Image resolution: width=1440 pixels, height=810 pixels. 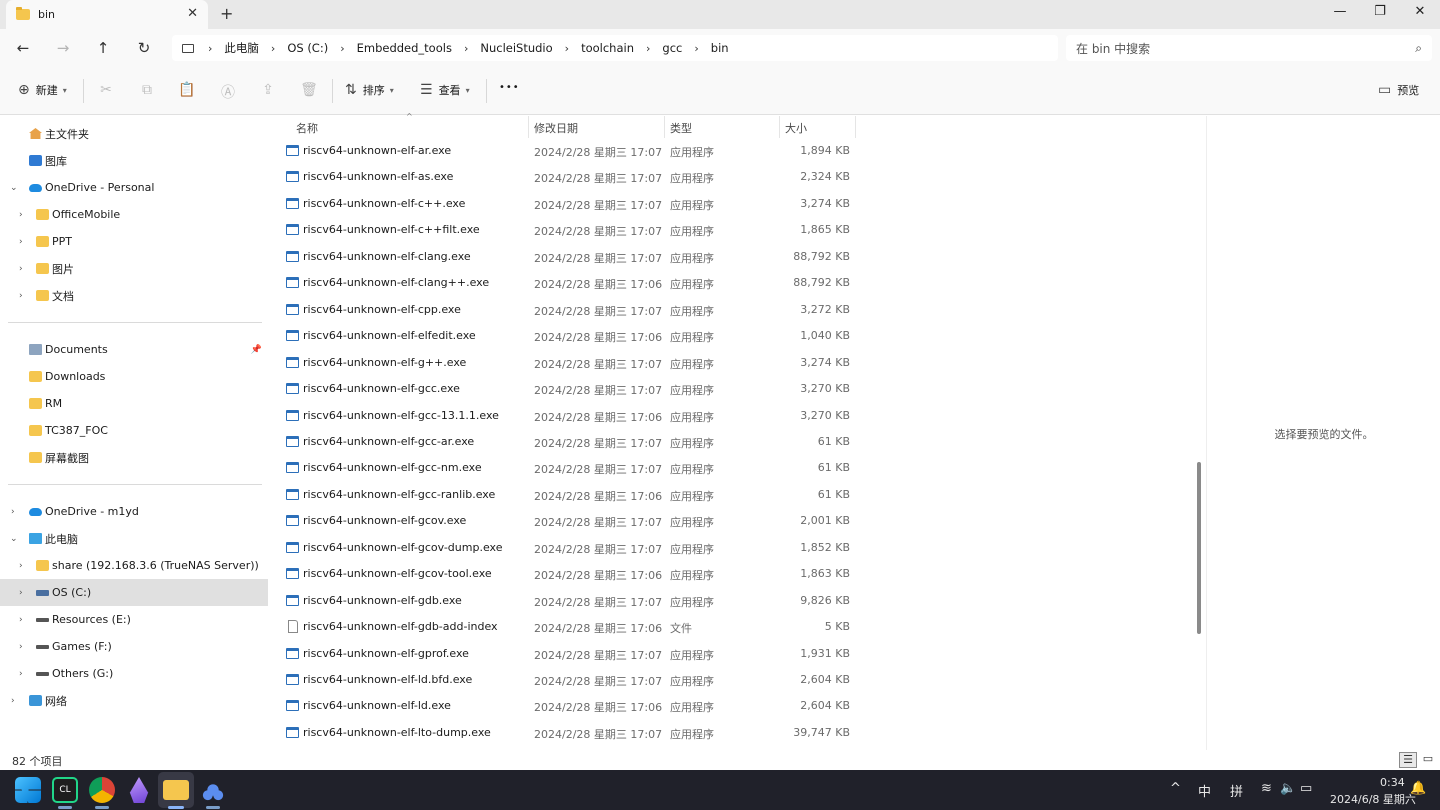 I want to click on sort-button: ⇅ 排序 ▾, so click(x=369, y=90).